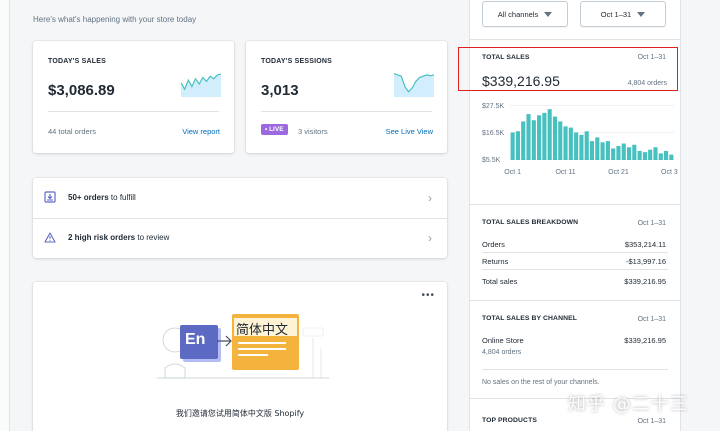  What do you see at coordinates (645, 244) in the screenshot?
I see `breakdown-orders-value: $353,214.11` at bounding box center [645, 244].